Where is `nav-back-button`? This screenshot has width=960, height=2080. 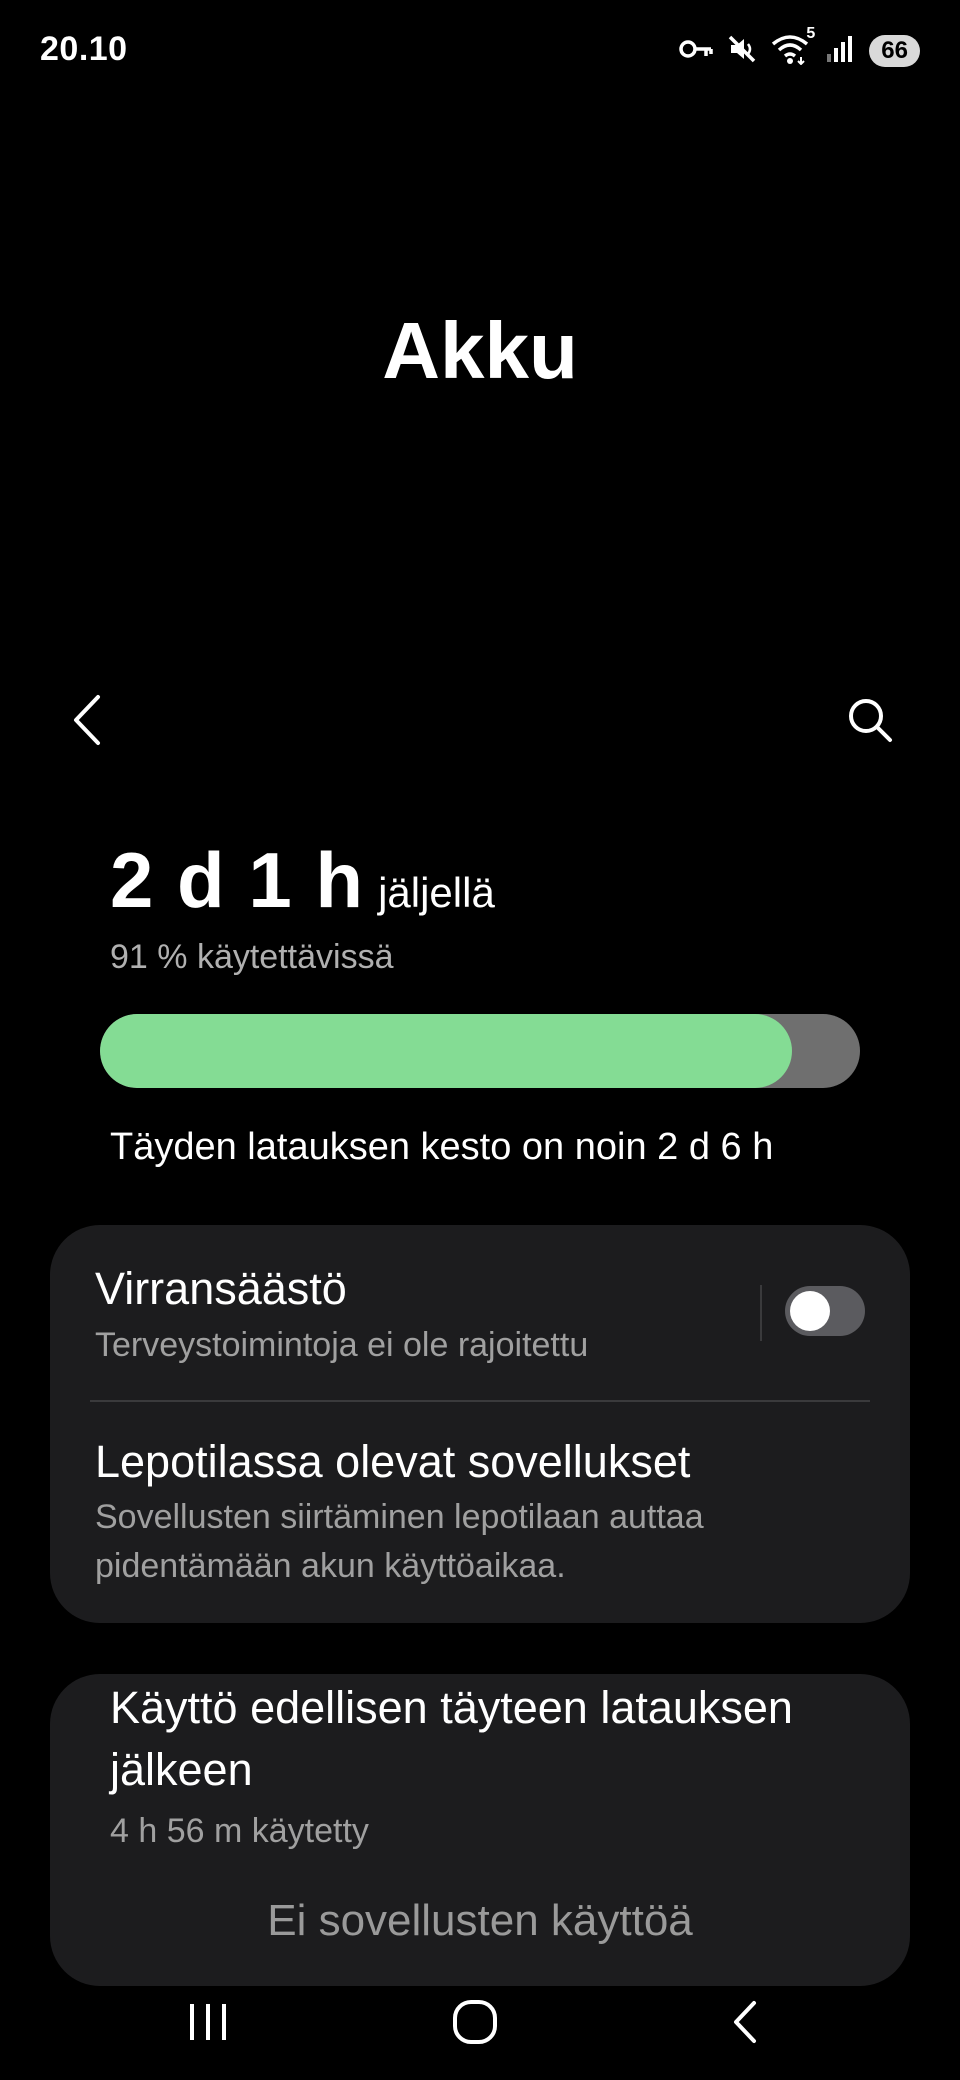 nav-back-button is located at coordinates (745, 2022).